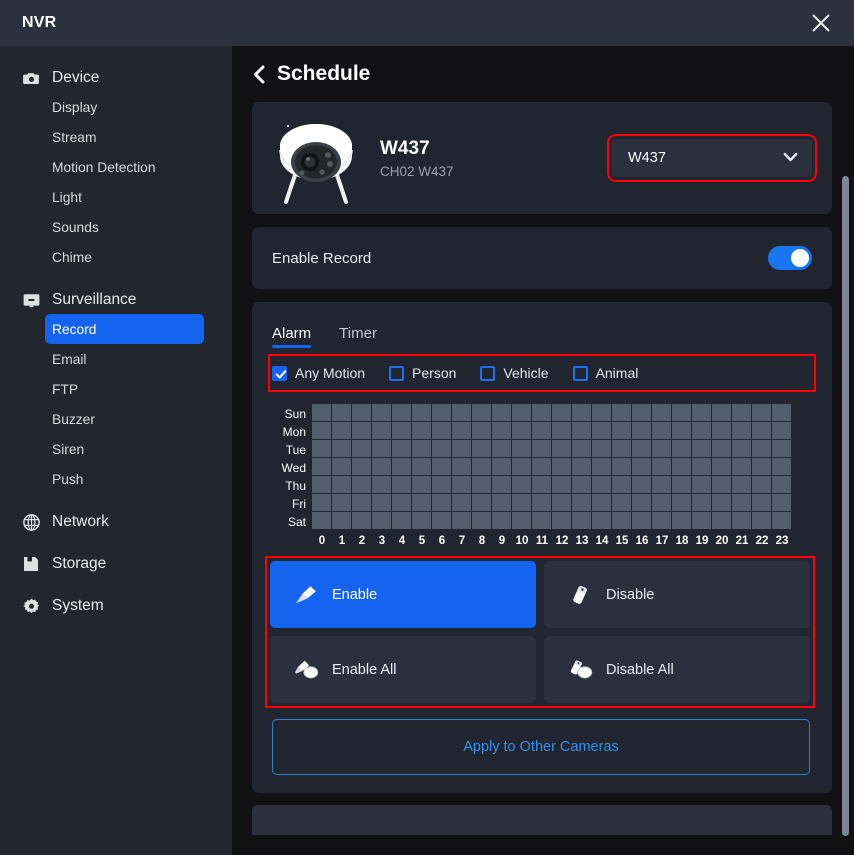 Image resolution: width=854 pixels, height=855 pixels. I want to click on sidebar-group-surveillance: Surveillance, so click(127, 299).